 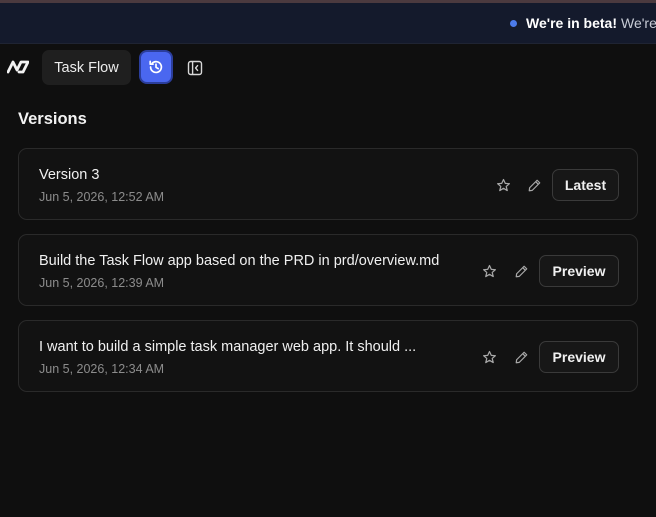 I want to click on sidebar-toggle-button, so click(x=195, y=68).